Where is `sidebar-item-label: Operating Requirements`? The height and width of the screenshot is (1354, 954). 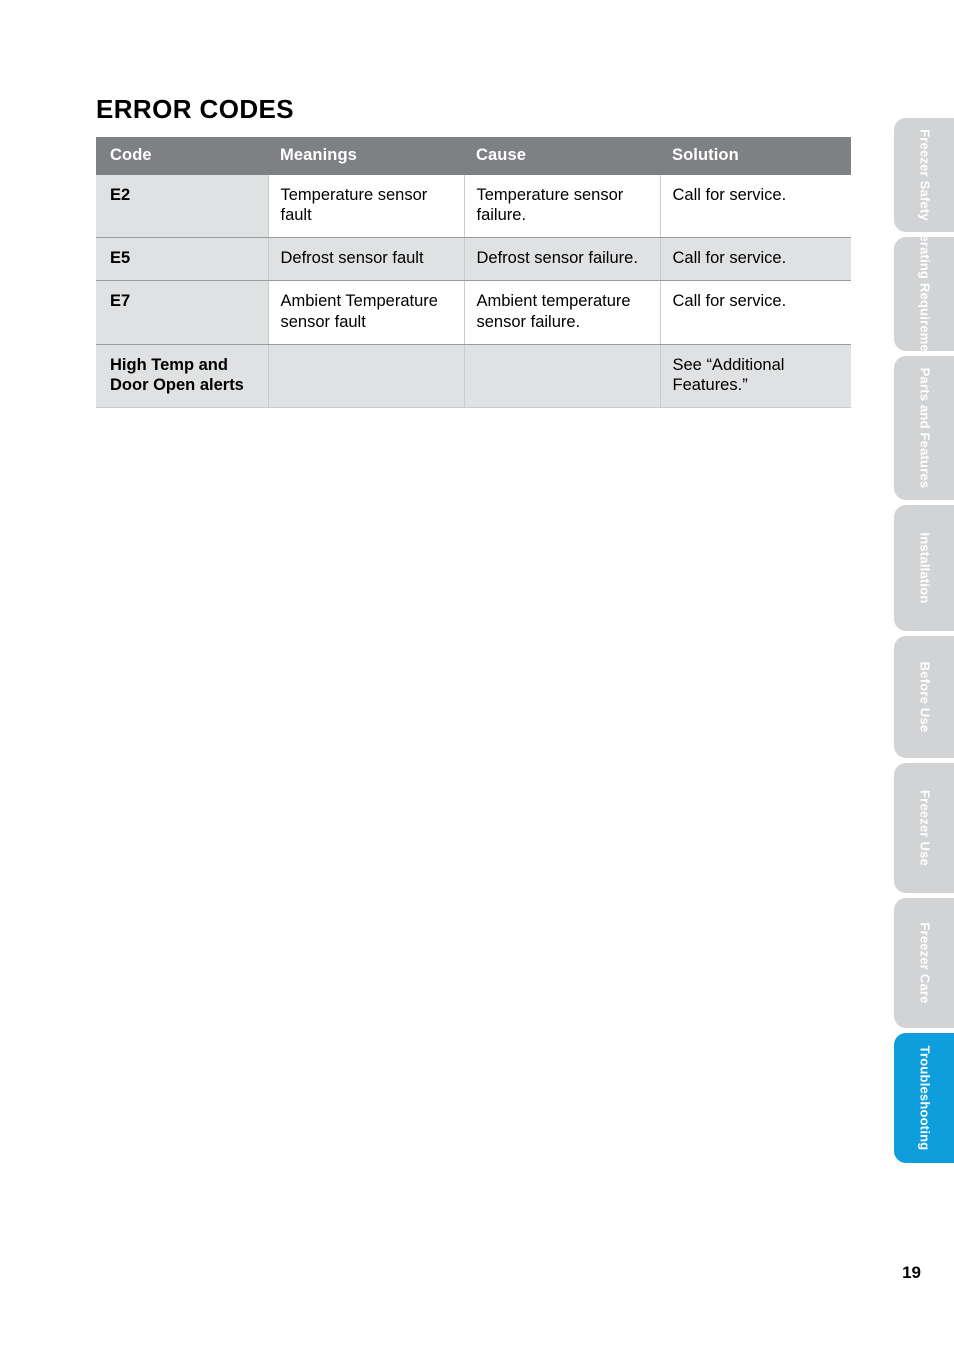 sidebar-item-label: Operating Requirements is located at coordinates (925, 294).